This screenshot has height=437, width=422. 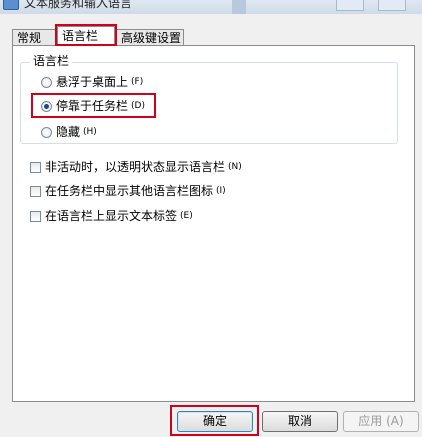 I want to click on cancel-button: 取消, so click(x=300, y=421).